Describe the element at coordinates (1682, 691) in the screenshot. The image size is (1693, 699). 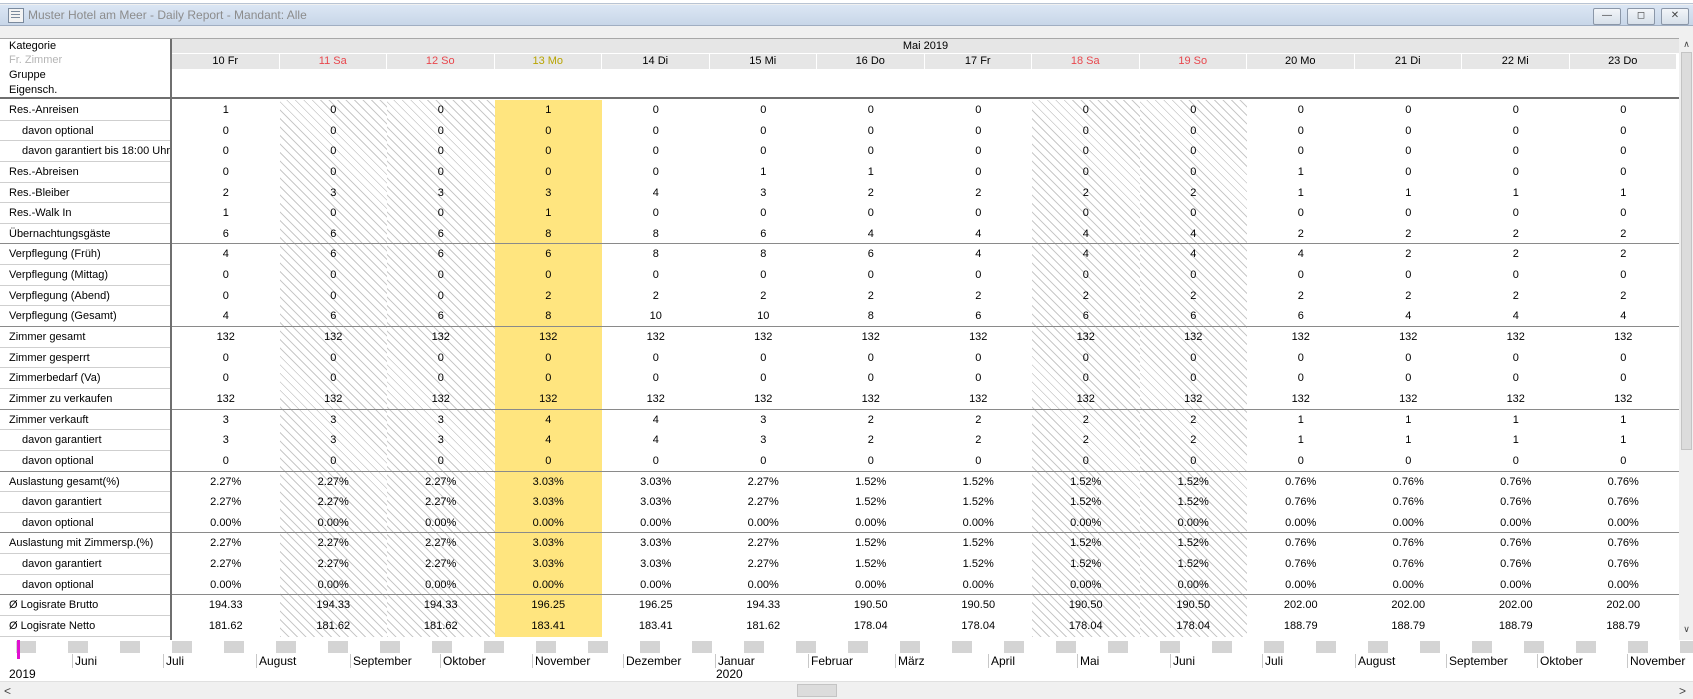
I see `scroll-right-icon: >` at that location.